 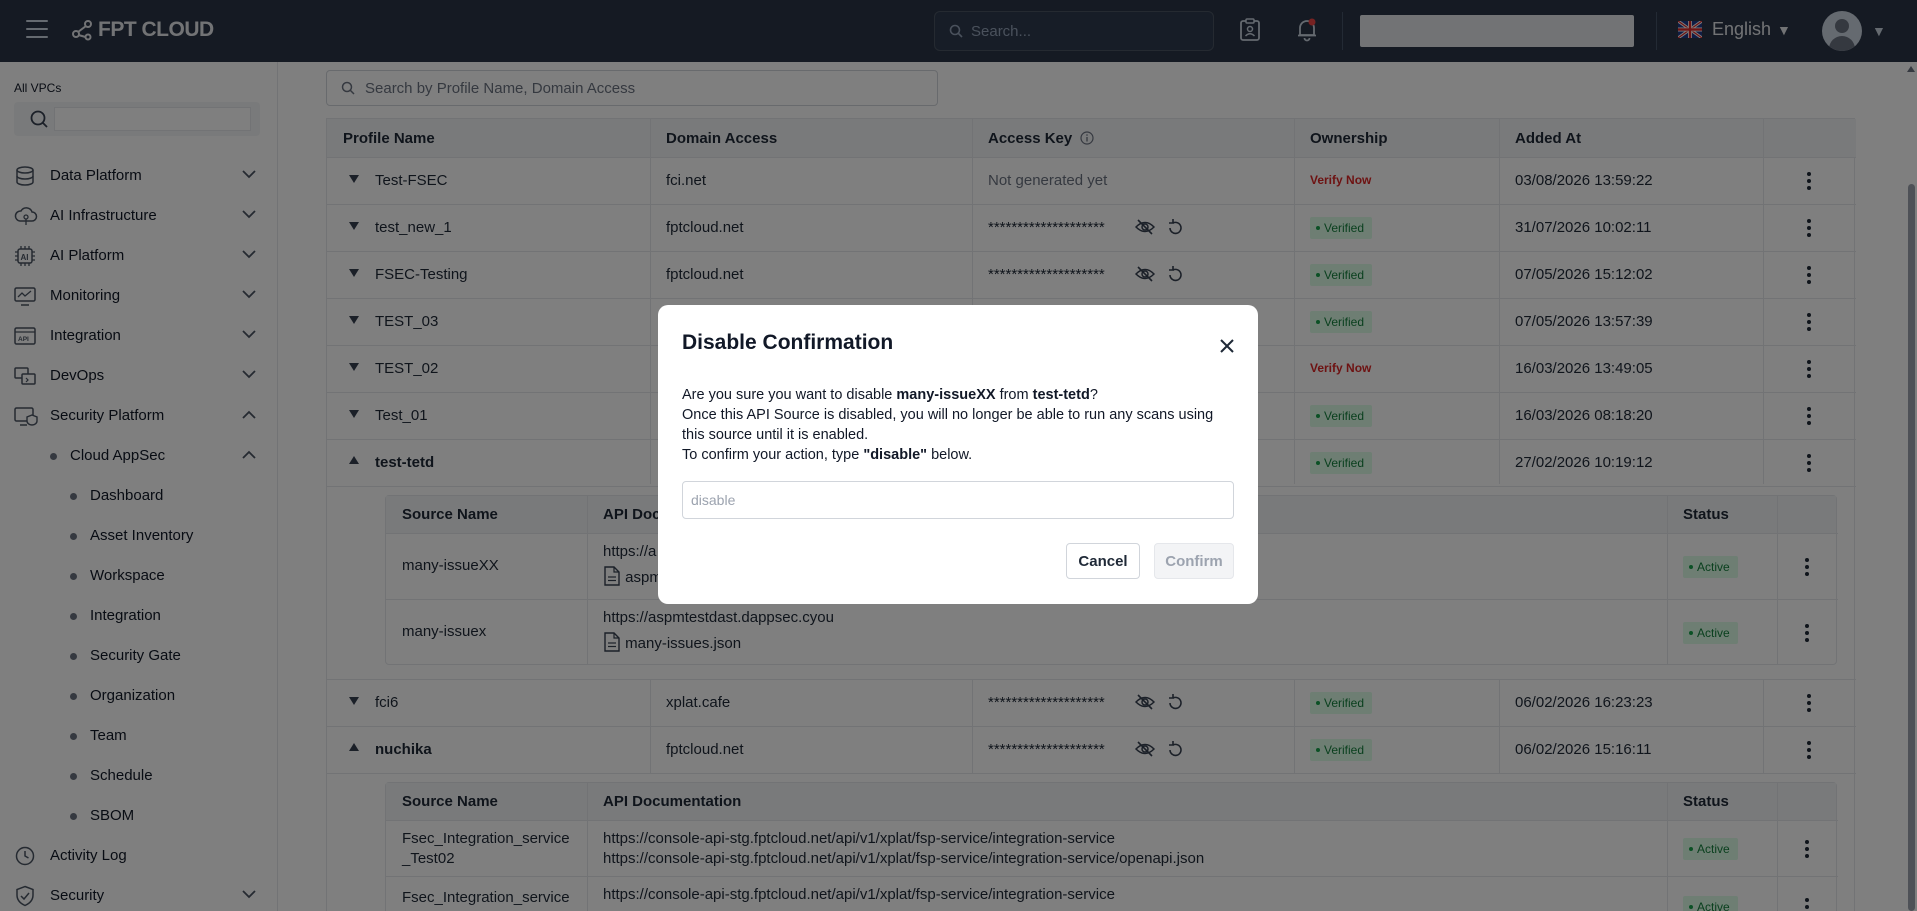 What do you see at coordinates (1061, 395) in the screenshot?
I see `profile-name-emphasis: test-tetd` at bounding box center [1061, 395].